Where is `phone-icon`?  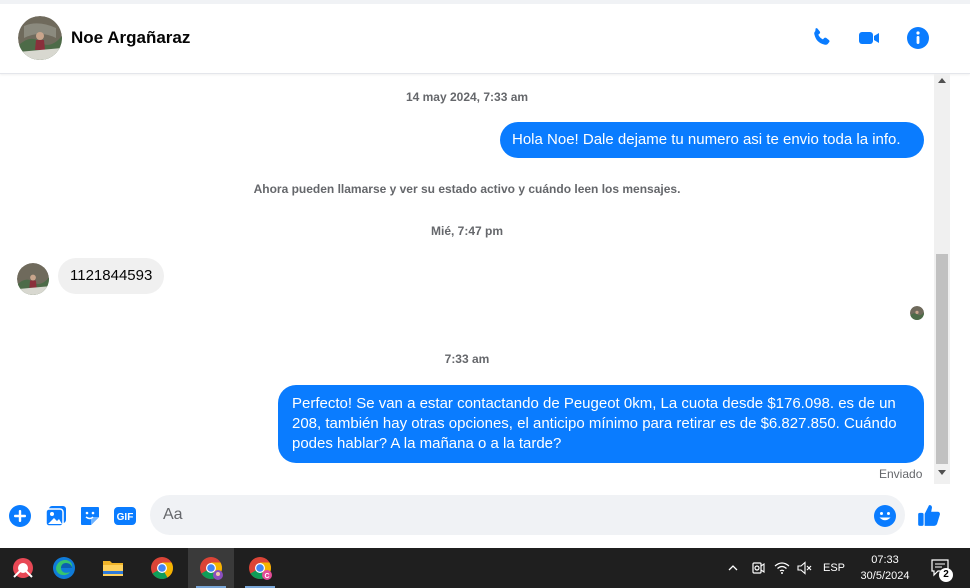
phone-icon is located at coordinates (821, 38).